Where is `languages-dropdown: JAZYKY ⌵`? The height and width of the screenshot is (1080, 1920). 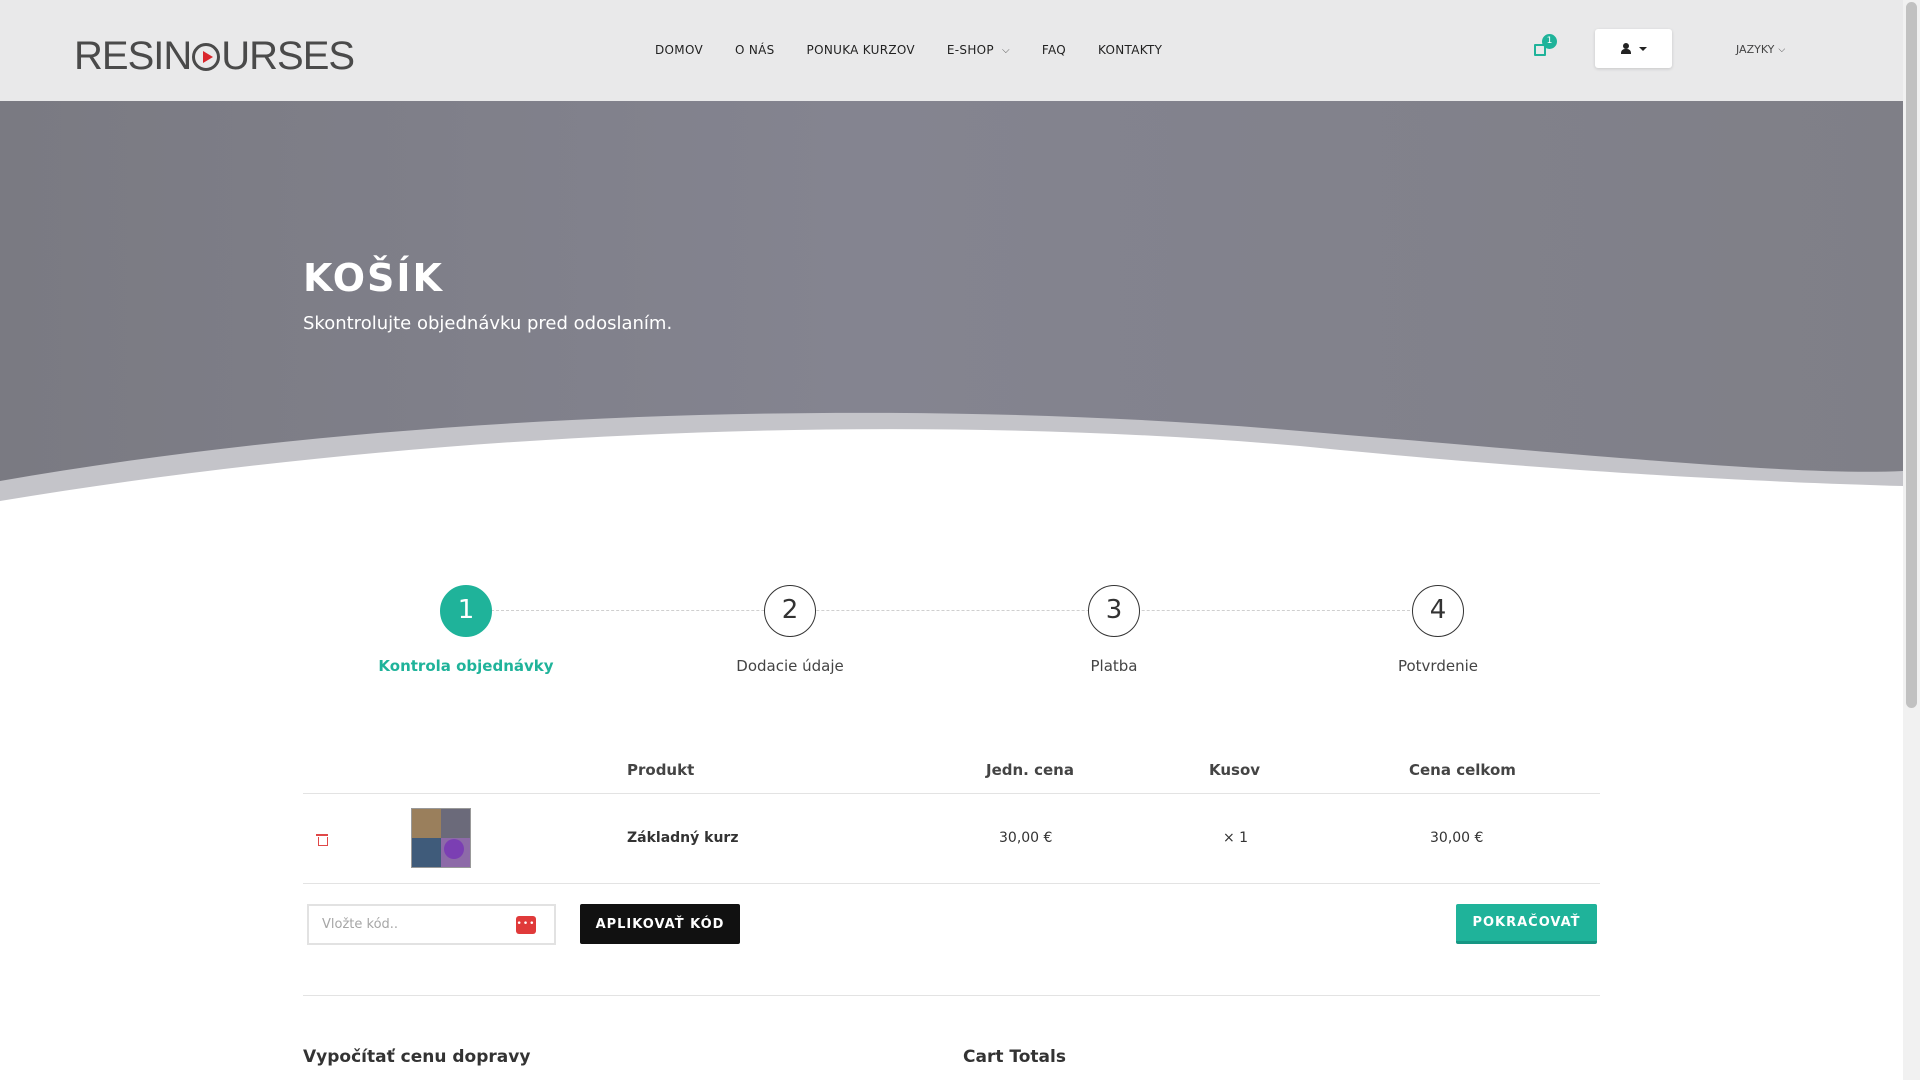 languages-dropdown: JAZYKY ⌵ is located at coordinates (1760, 49).